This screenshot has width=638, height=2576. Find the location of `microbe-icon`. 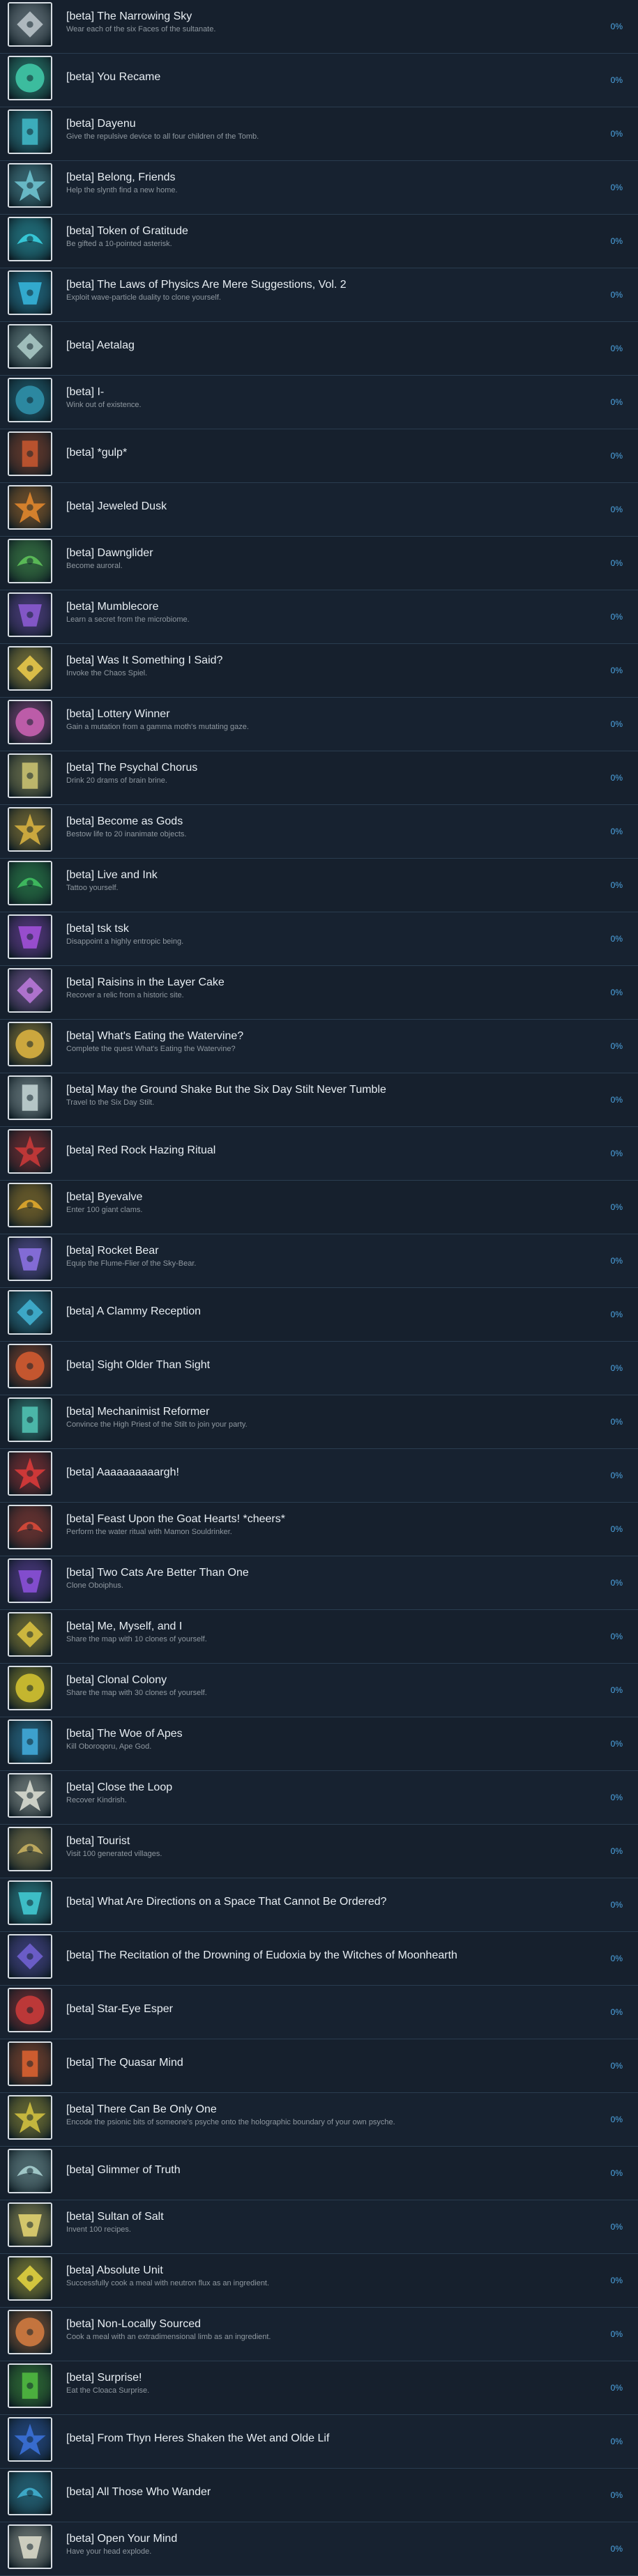

microbe-icon is located at coordinates (30, 614).